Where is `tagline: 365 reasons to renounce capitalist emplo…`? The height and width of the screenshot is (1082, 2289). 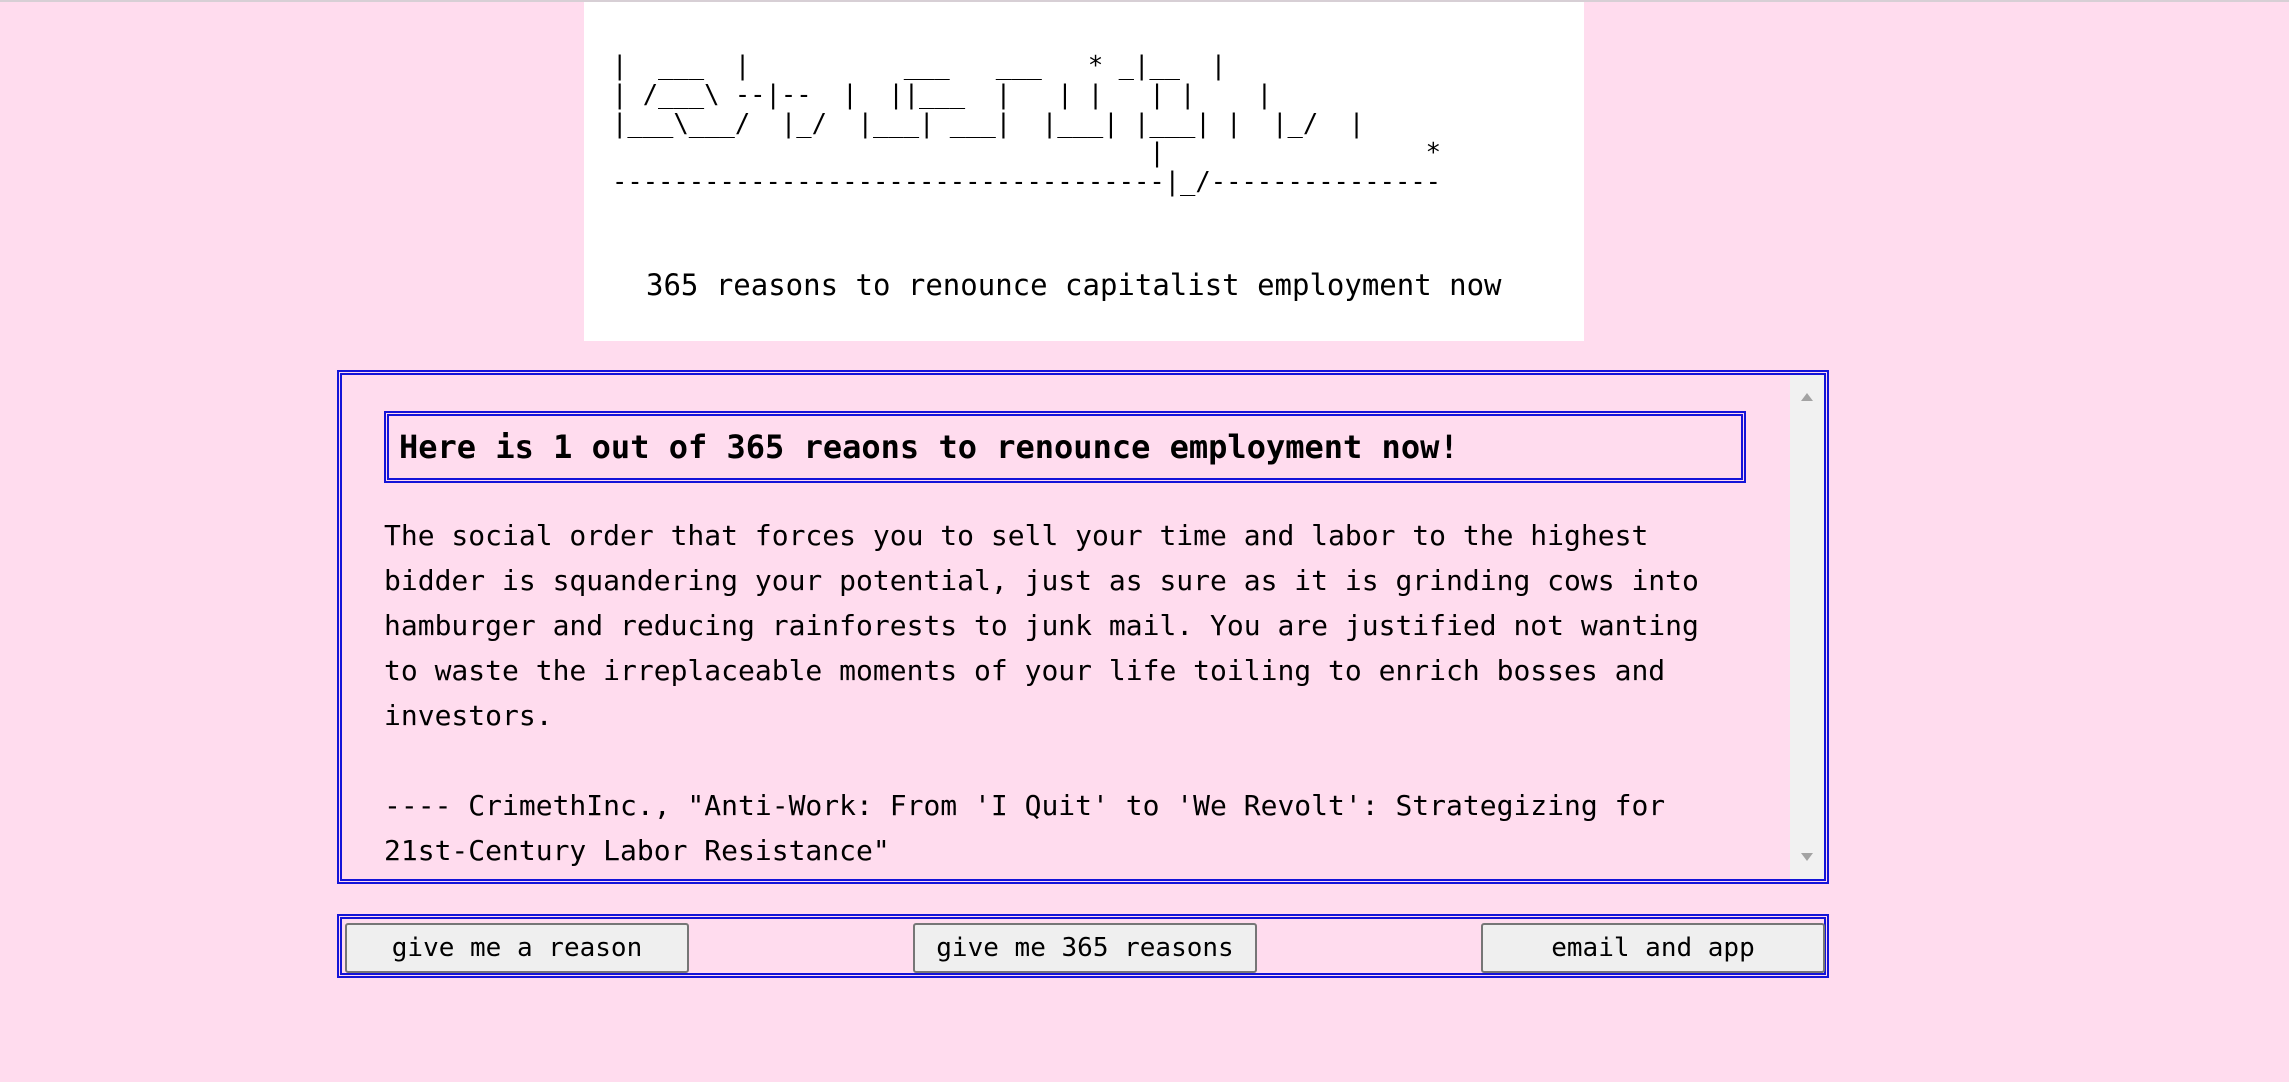 tagline: 365 reasons to renounce capitalist emplo… is located at coordinates (1074, 285).